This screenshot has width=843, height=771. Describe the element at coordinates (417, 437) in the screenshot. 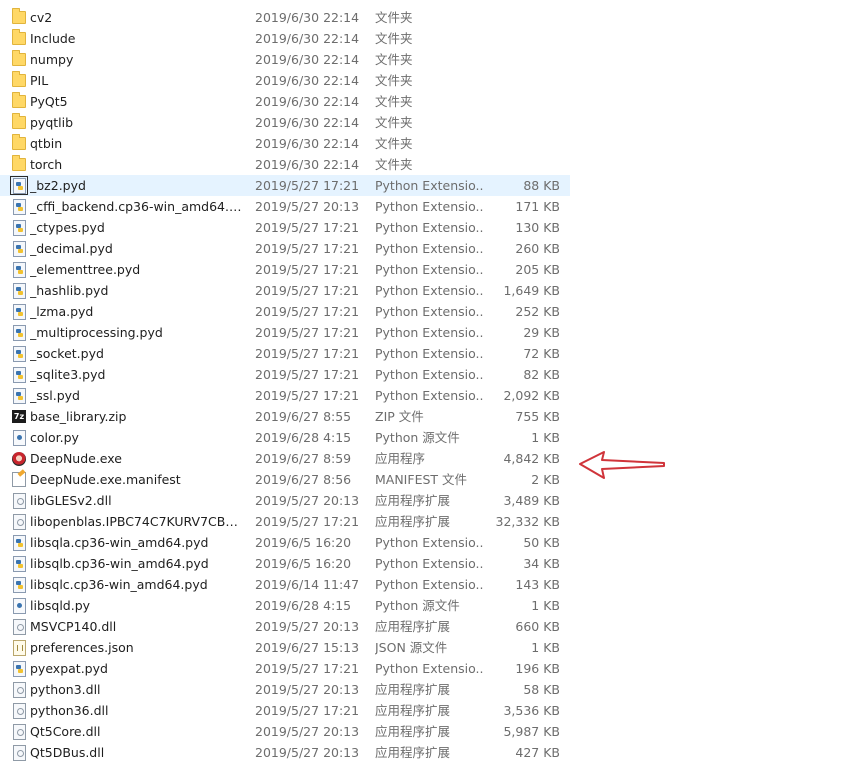

I see `file-type: Python 源文件` at that location.